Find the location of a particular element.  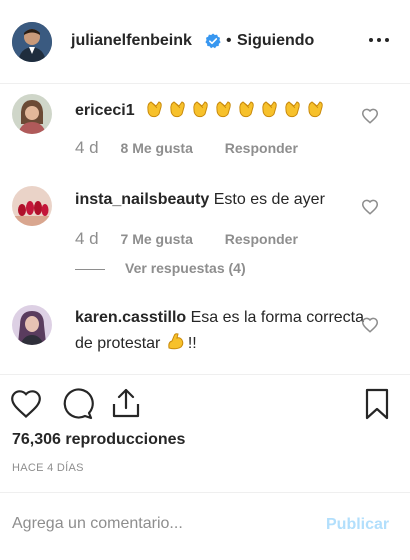

share-icon is located at coordinates (126, 403).